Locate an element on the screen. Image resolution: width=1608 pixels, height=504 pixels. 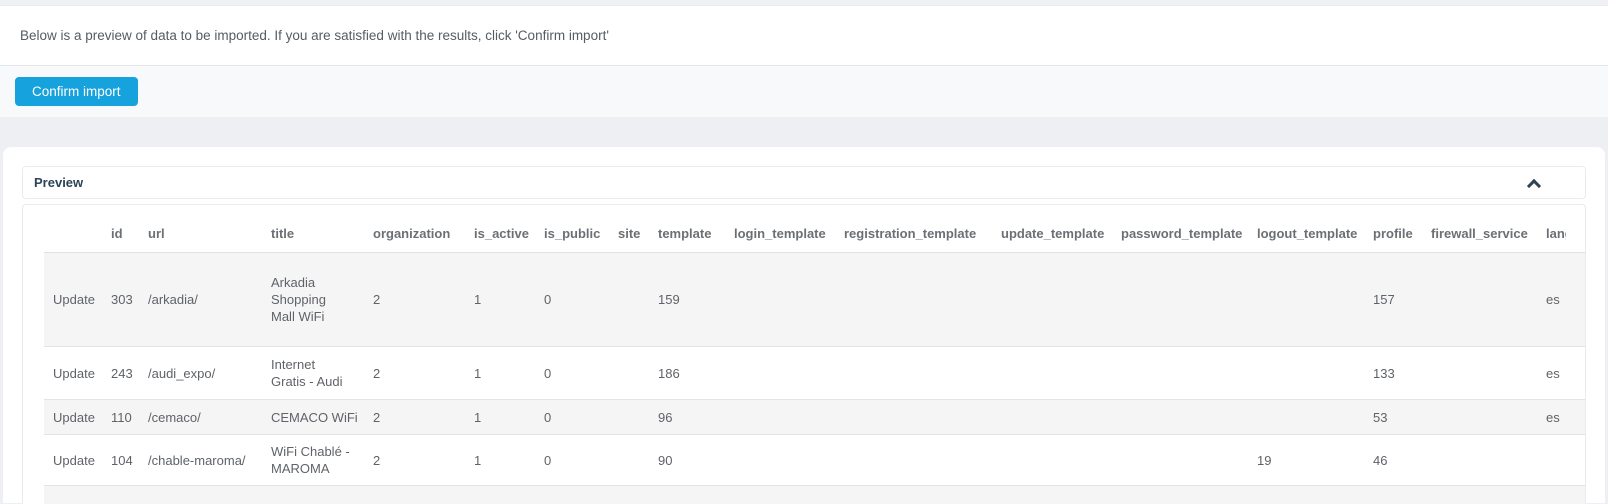
column-header-language: language is located at coordinates (1556, 233).